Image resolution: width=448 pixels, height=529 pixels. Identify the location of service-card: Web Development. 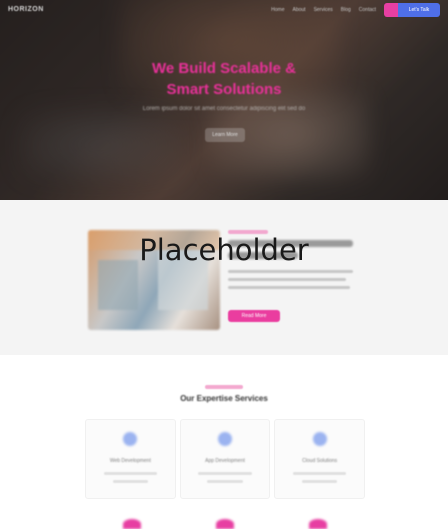
(130, 459).